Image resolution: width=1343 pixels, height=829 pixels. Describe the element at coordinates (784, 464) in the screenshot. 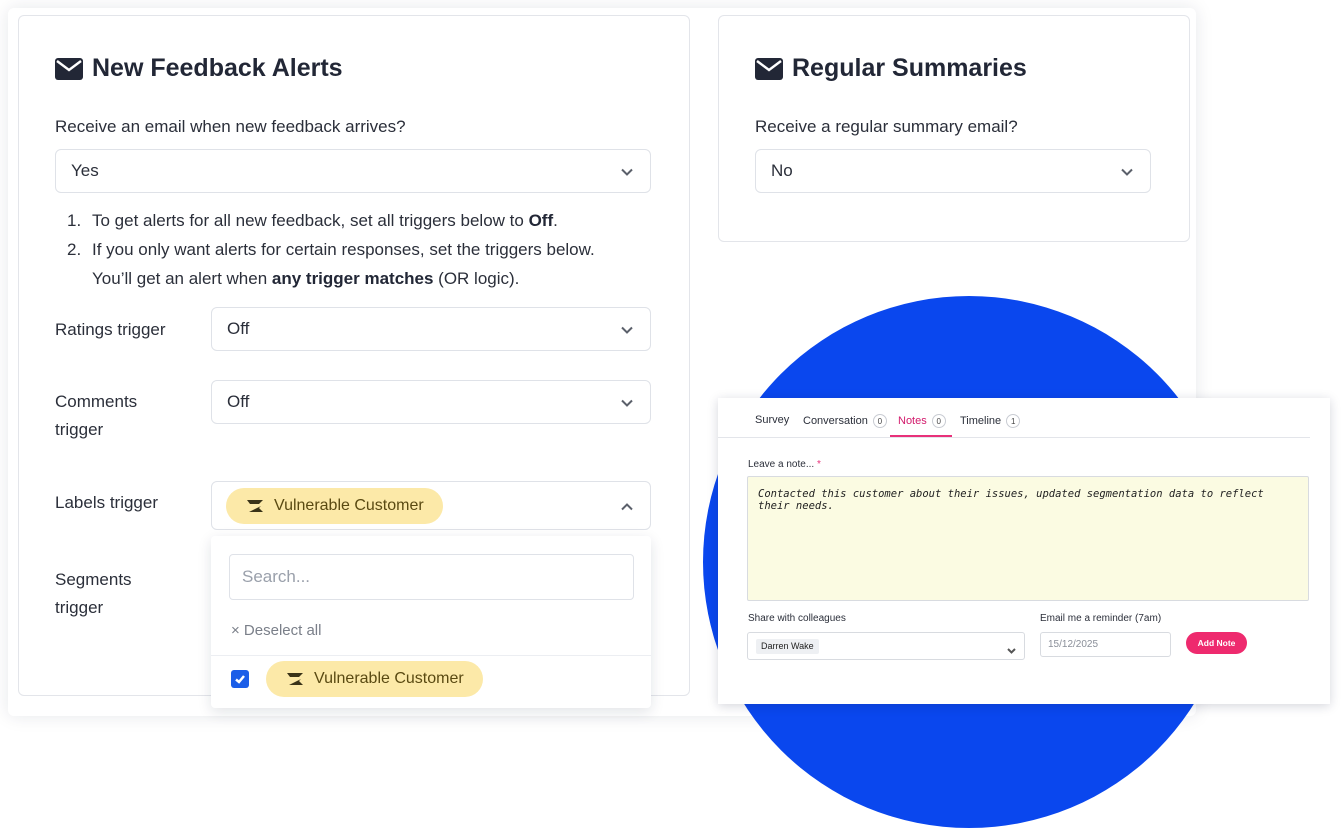

I see `note-field-label: Leave a note... *` at that location.